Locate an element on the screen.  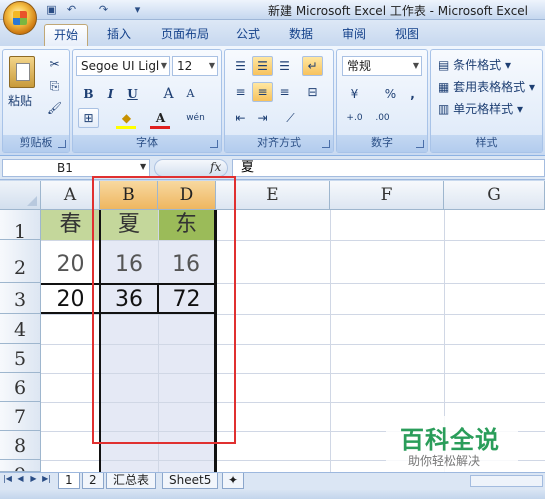
font-name-value: Segoe UI Ligl is located at coordinates (120, 66).